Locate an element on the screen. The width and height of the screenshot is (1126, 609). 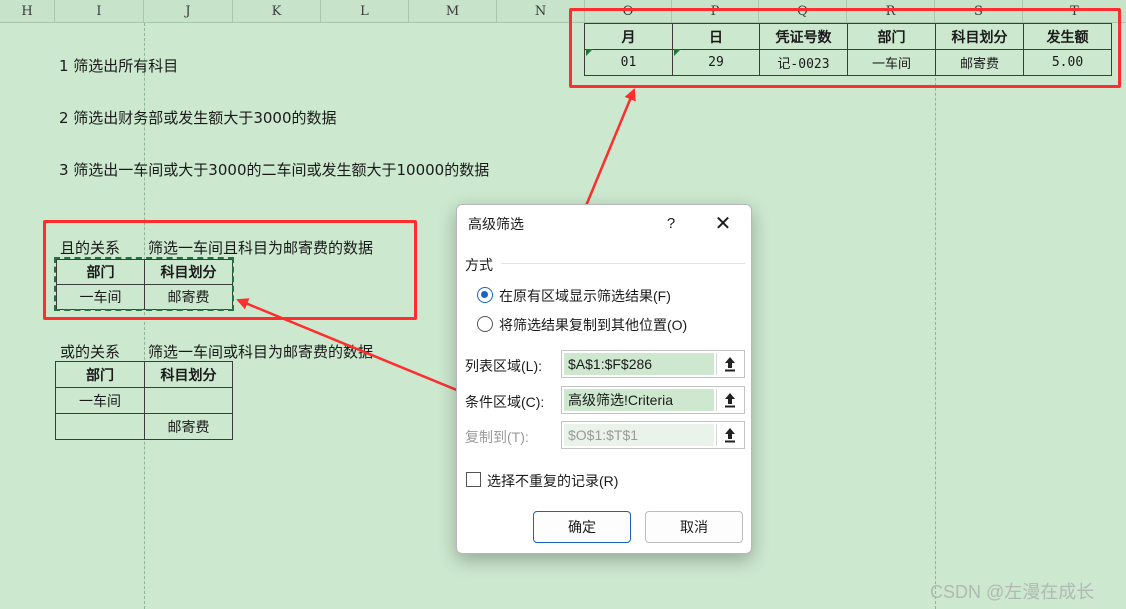
criteria-range-input: 高级筛选!Criteria is located at coordinates (639, 400).